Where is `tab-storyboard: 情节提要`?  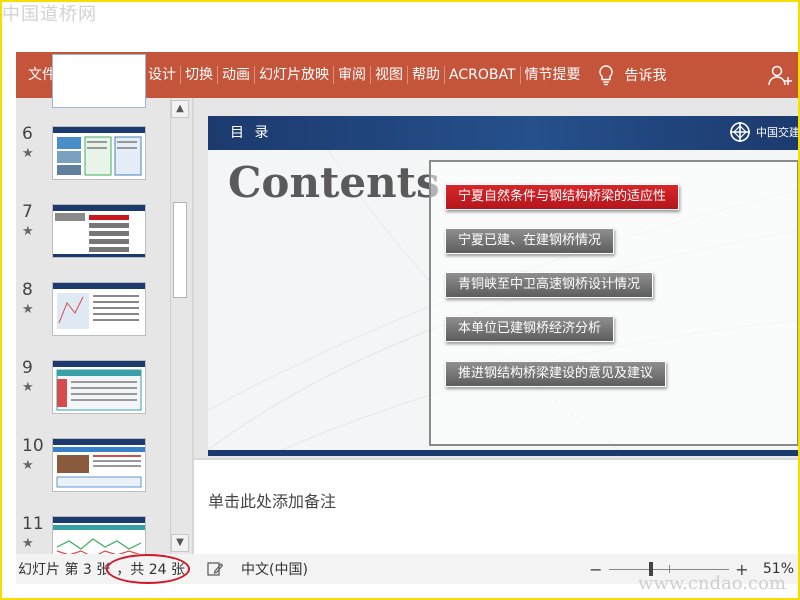 tab-storyboard: 情节提要 is located at coordinates (553, 75).